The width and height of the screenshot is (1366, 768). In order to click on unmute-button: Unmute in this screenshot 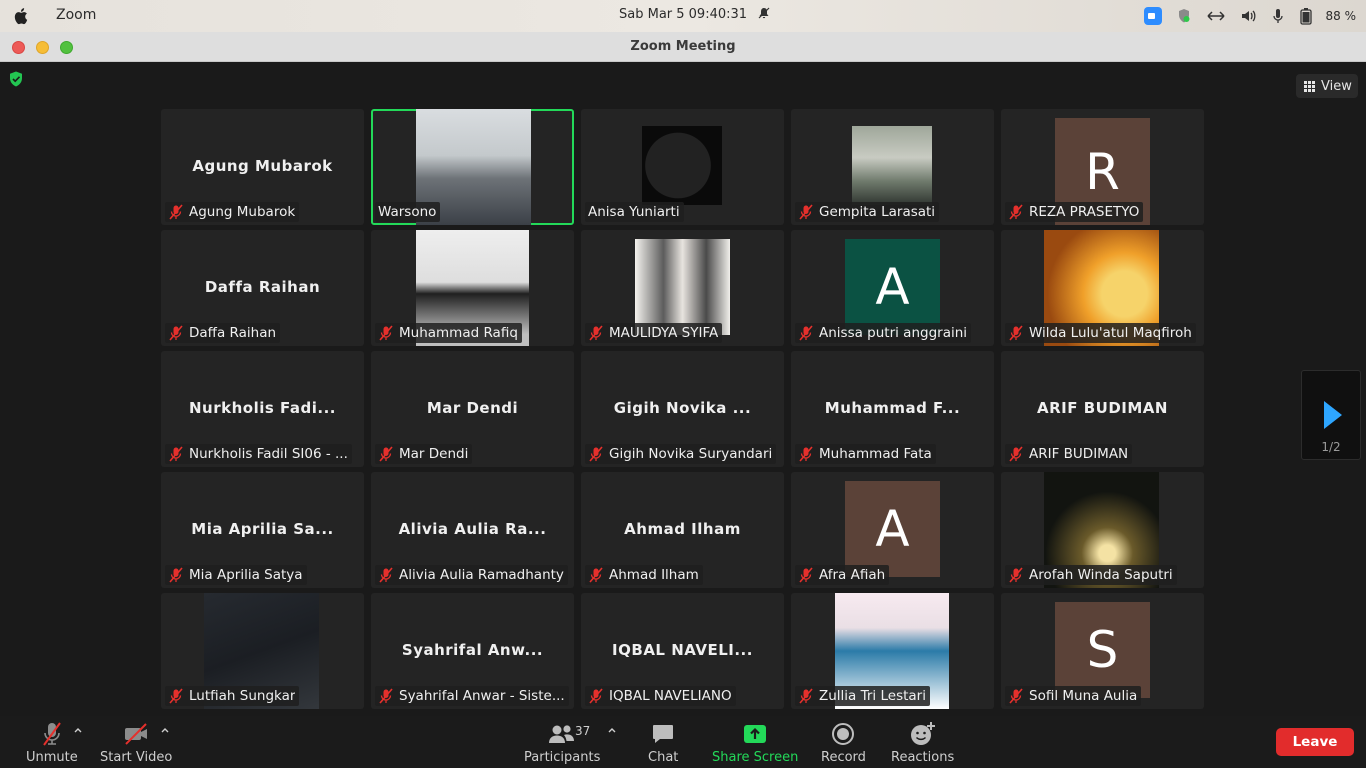, I will do `click(52, 742)`.